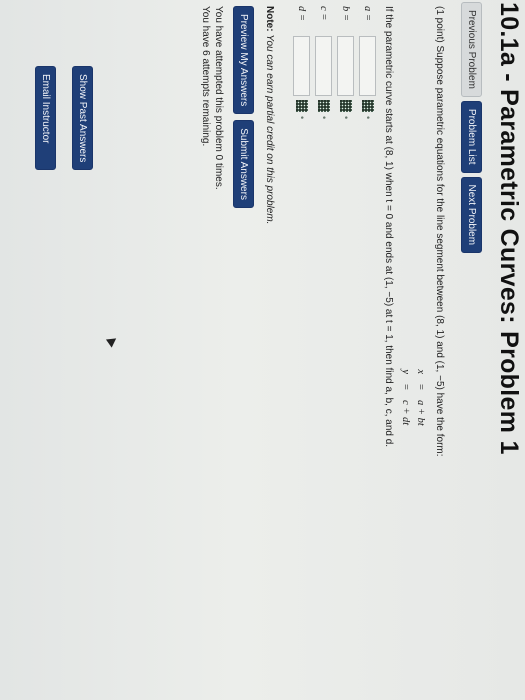  Describe the element at coordinates (471, 215) in the screenshot. I see `next-problem-button: Next Problem` at that location.